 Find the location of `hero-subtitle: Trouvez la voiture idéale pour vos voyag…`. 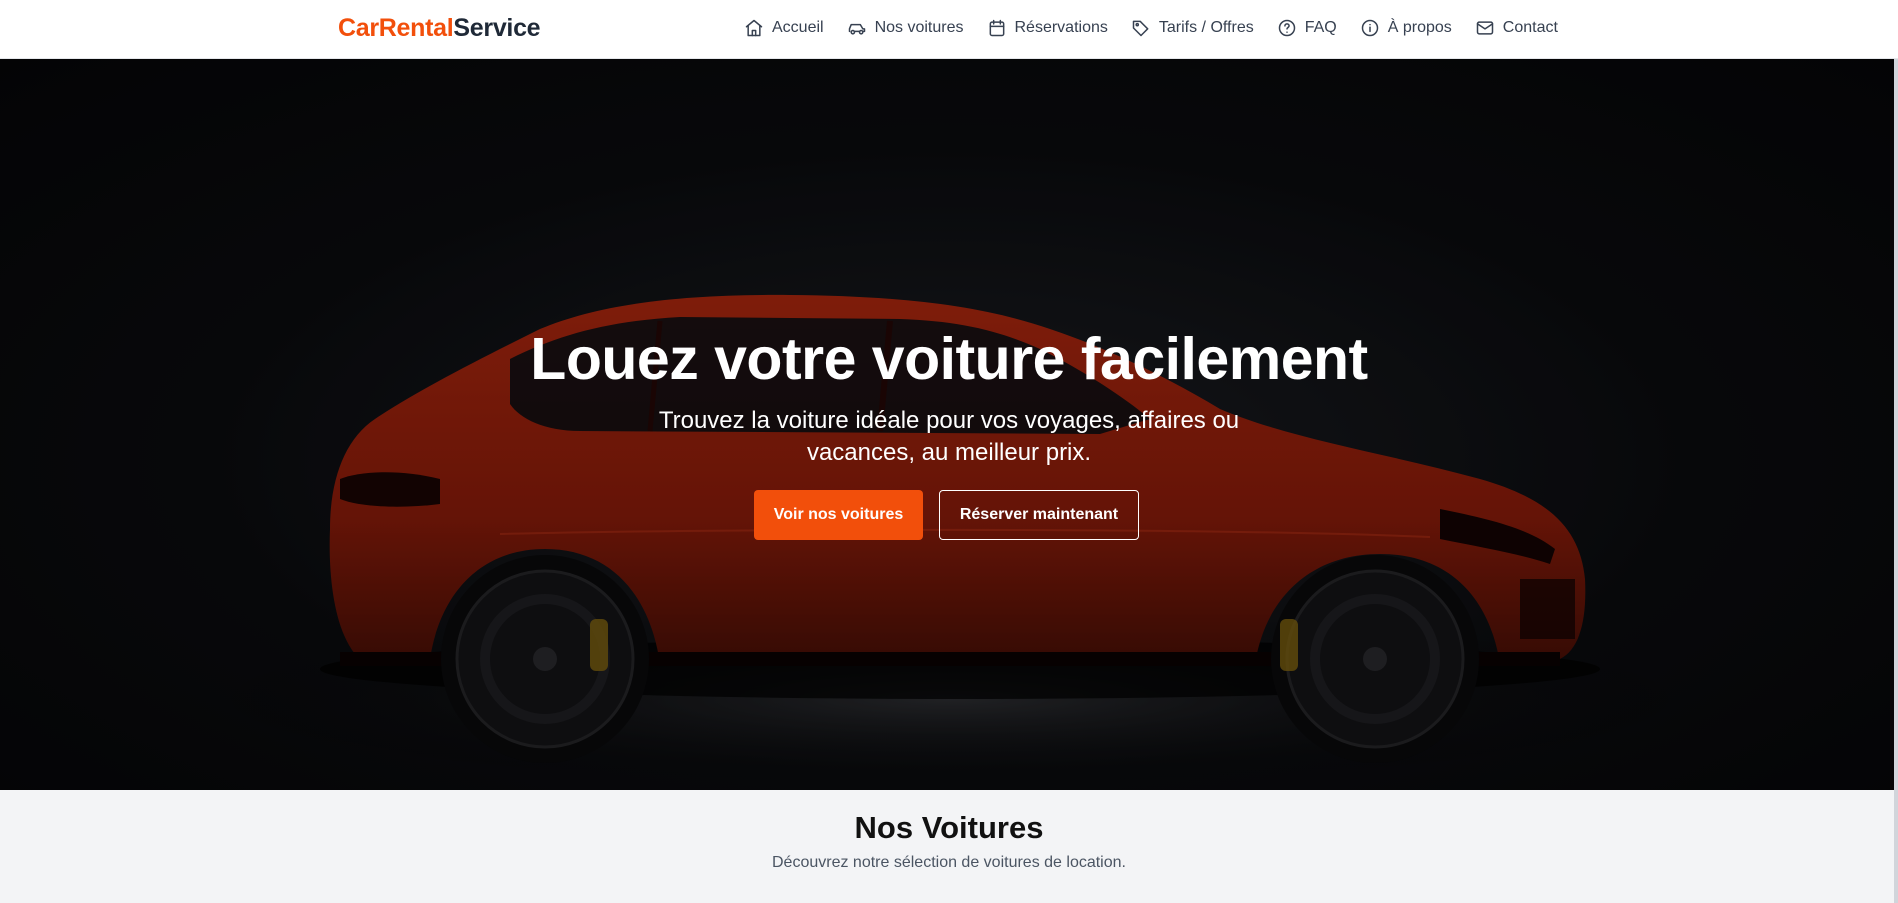

hero-subtitle: Trouvez la voiture idéale pour vos voyag… is located at coordinates (949, 436).